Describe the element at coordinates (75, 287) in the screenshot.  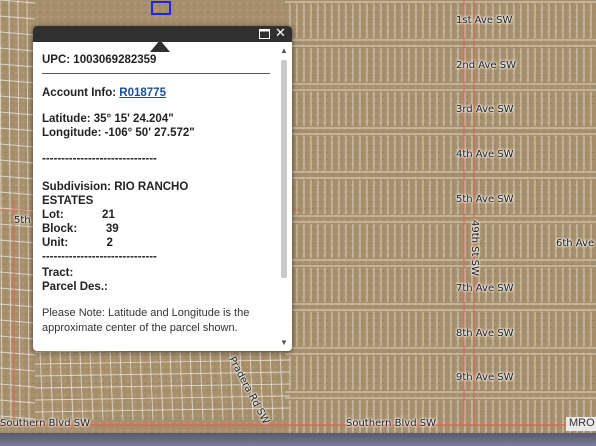
I see `parcel-des-text: Parcel Des.:` at that location.